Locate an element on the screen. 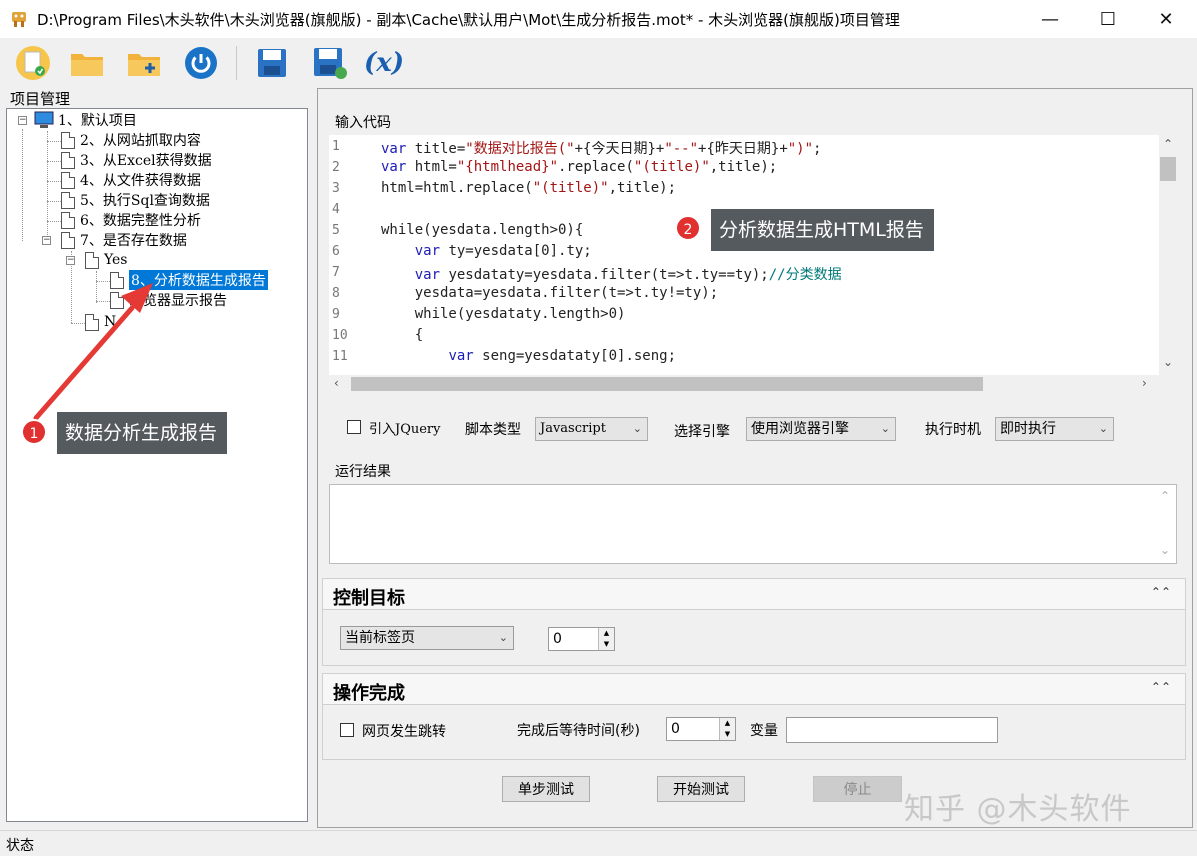  watermark: 知乎 @木头软件 is located at coordinates (1018, 809).